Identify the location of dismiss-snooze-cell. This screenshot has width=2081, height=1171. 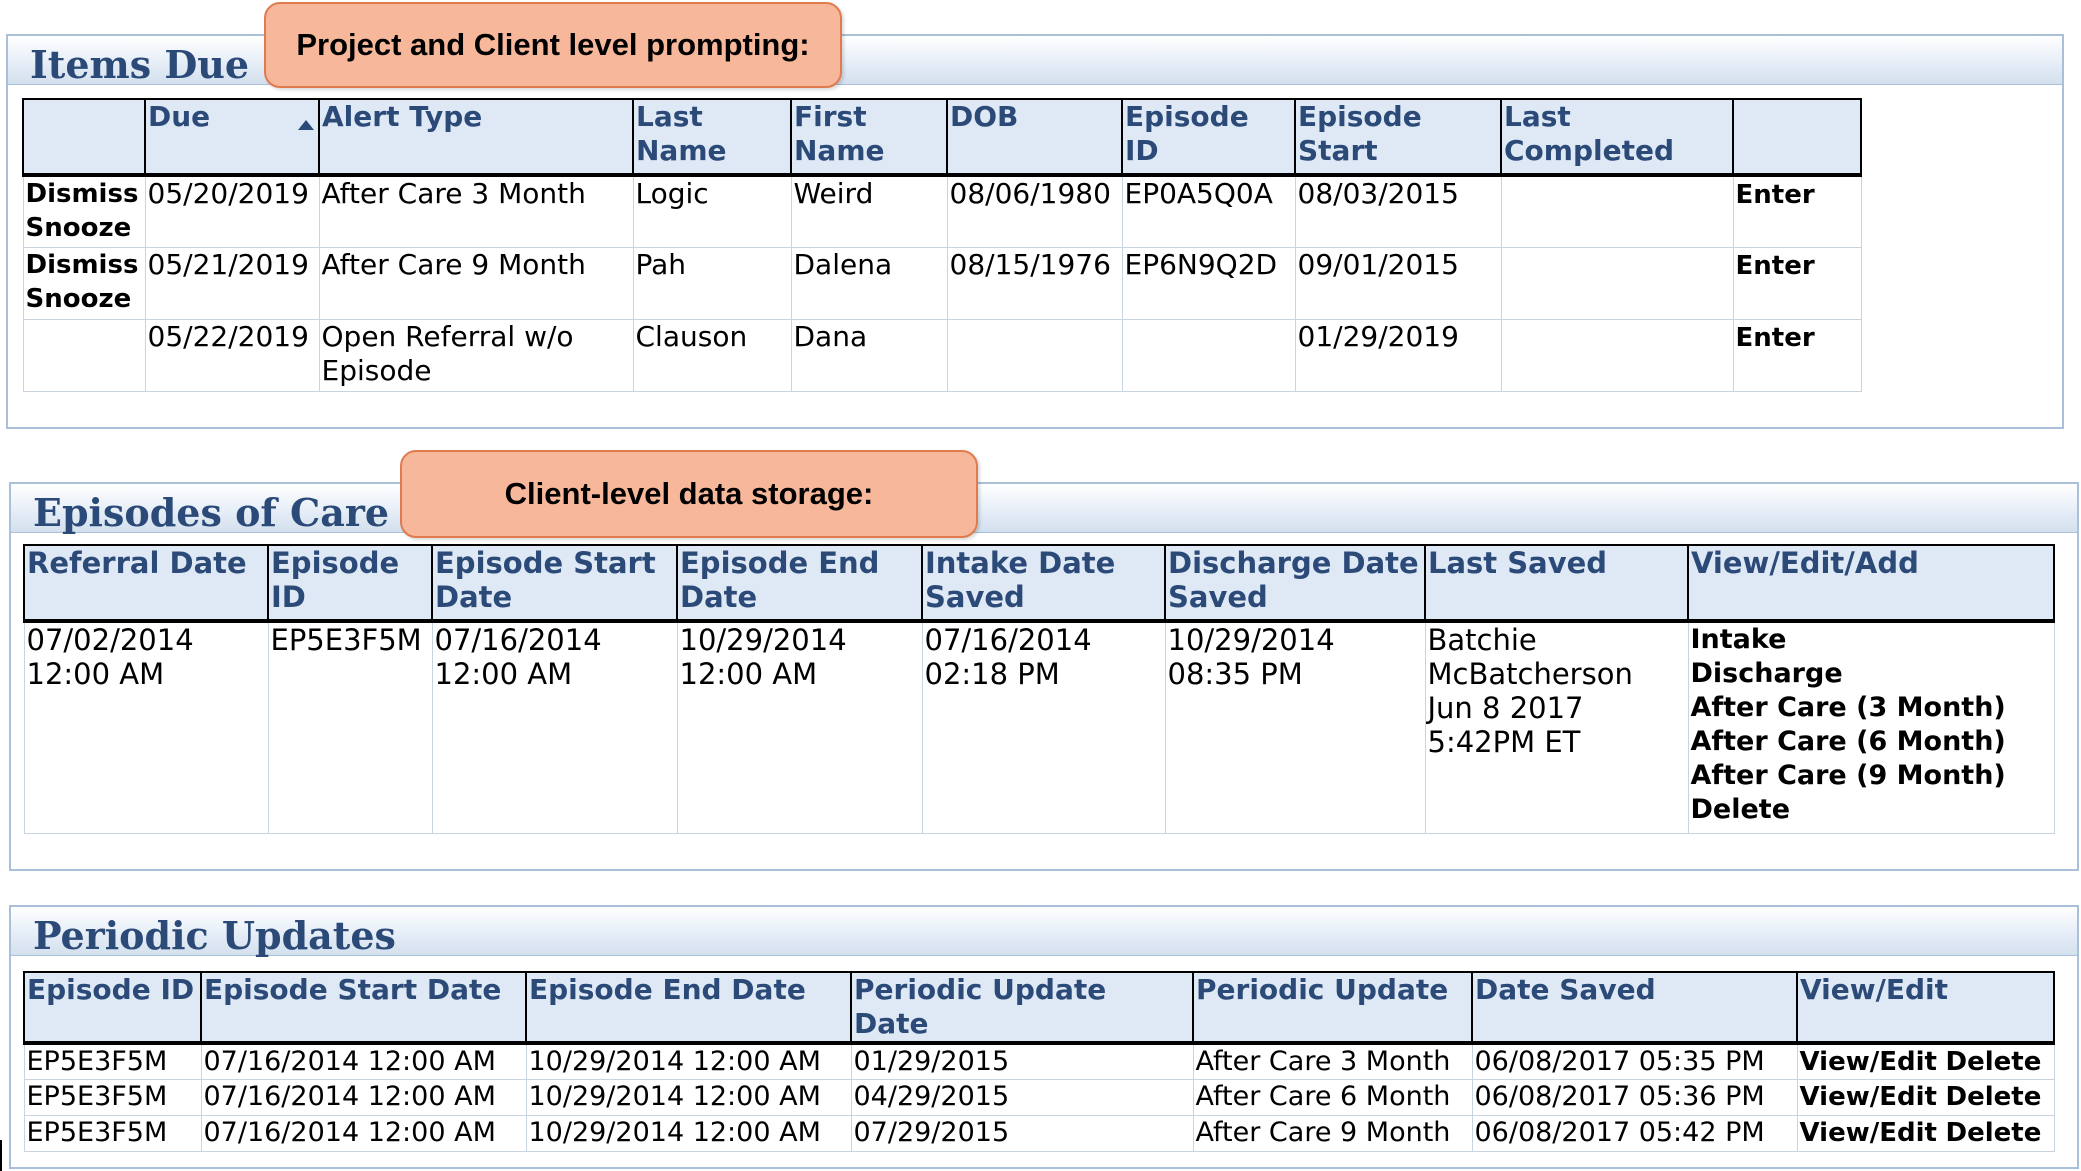
(84, 355).